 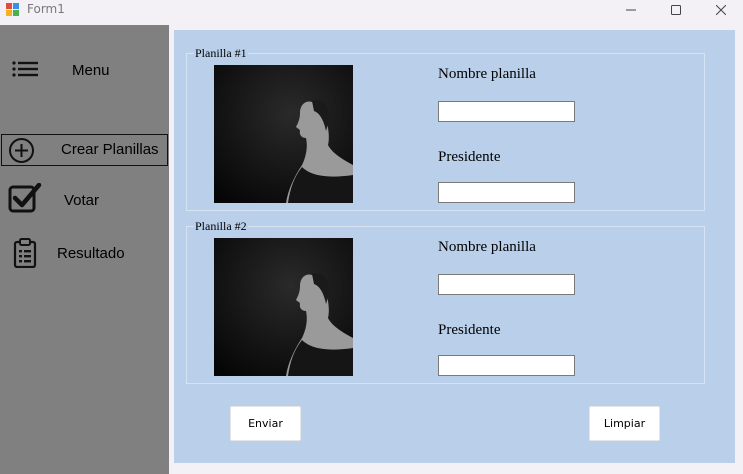 What do you see at coordinates (46, 9) in the screenshot?
I see `window-title: Form1` at bounding box center [46, 9].